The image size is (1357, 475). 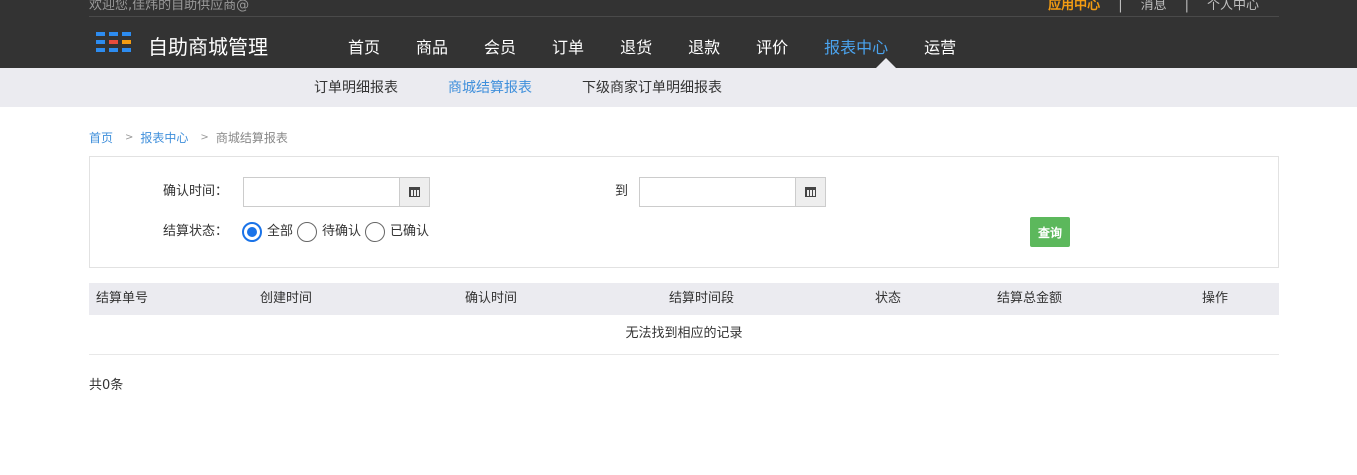 What do you see at coordinates (280, 231) in the screenshot?
I see `radio-label-all: 全部` at bounding box center [280, 231].